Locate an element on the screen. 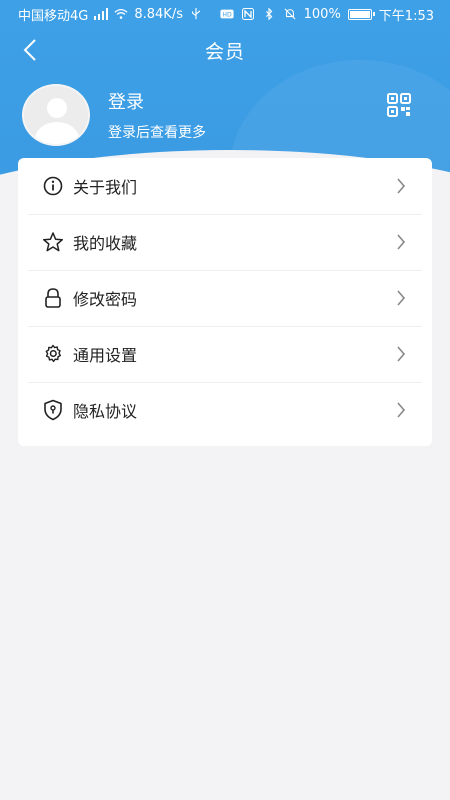  wifi-icon is located at coordinates (121, 13).